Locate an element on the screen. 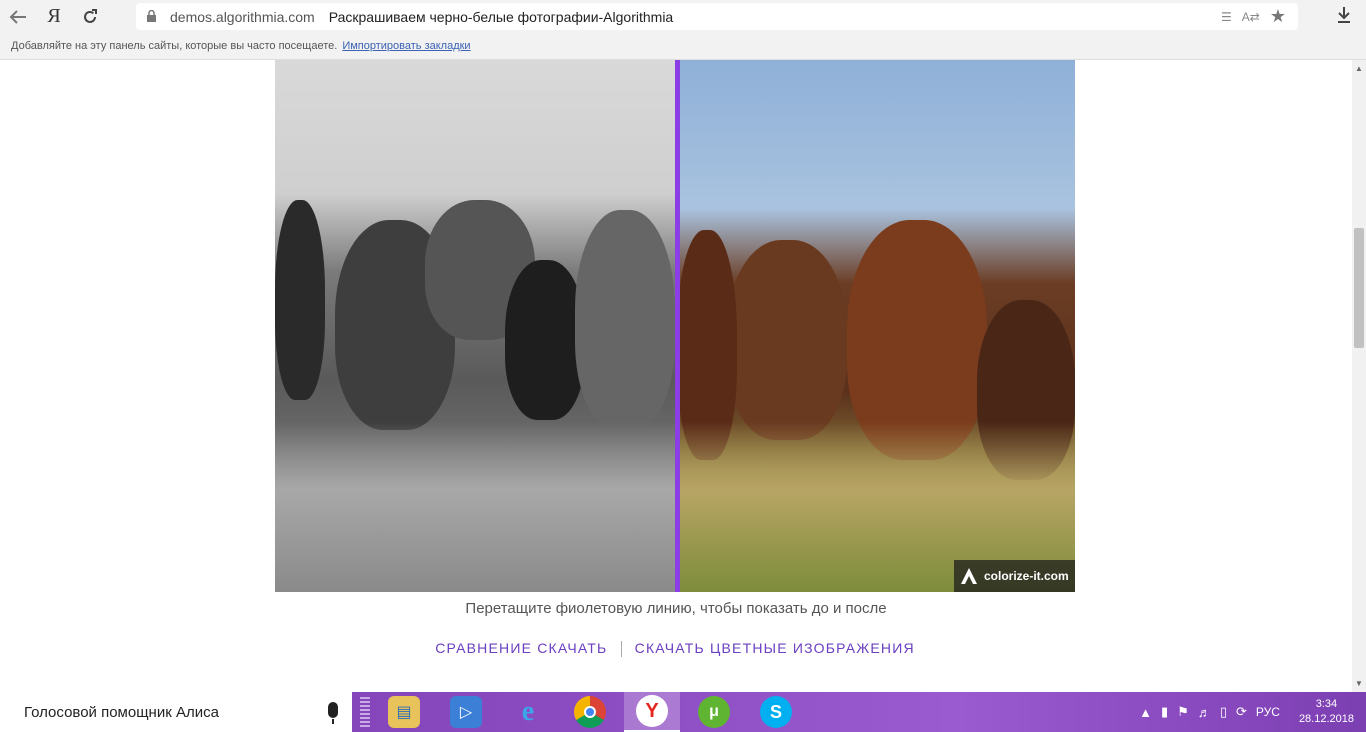 The image size is (1366, 732). taskbar-yandex-browser: Y is located at coordinates (652, 712).